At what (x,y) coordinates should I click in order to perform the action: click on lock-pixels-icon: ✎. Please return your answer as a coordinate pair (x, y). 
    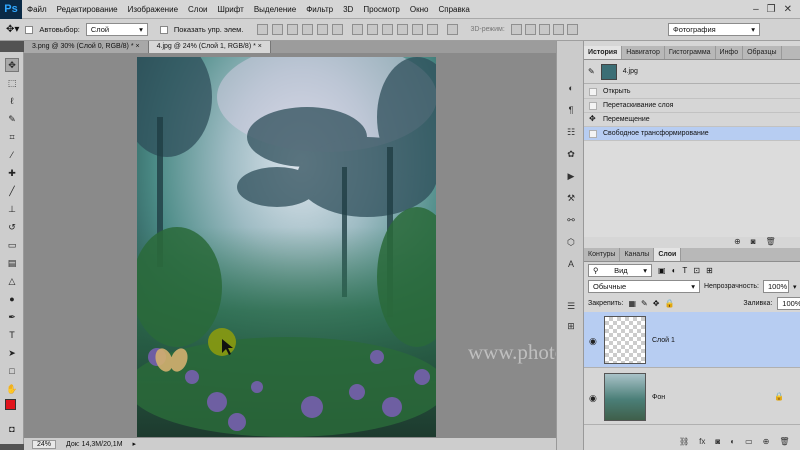
    Looking at the image, I should click on (644, 303).